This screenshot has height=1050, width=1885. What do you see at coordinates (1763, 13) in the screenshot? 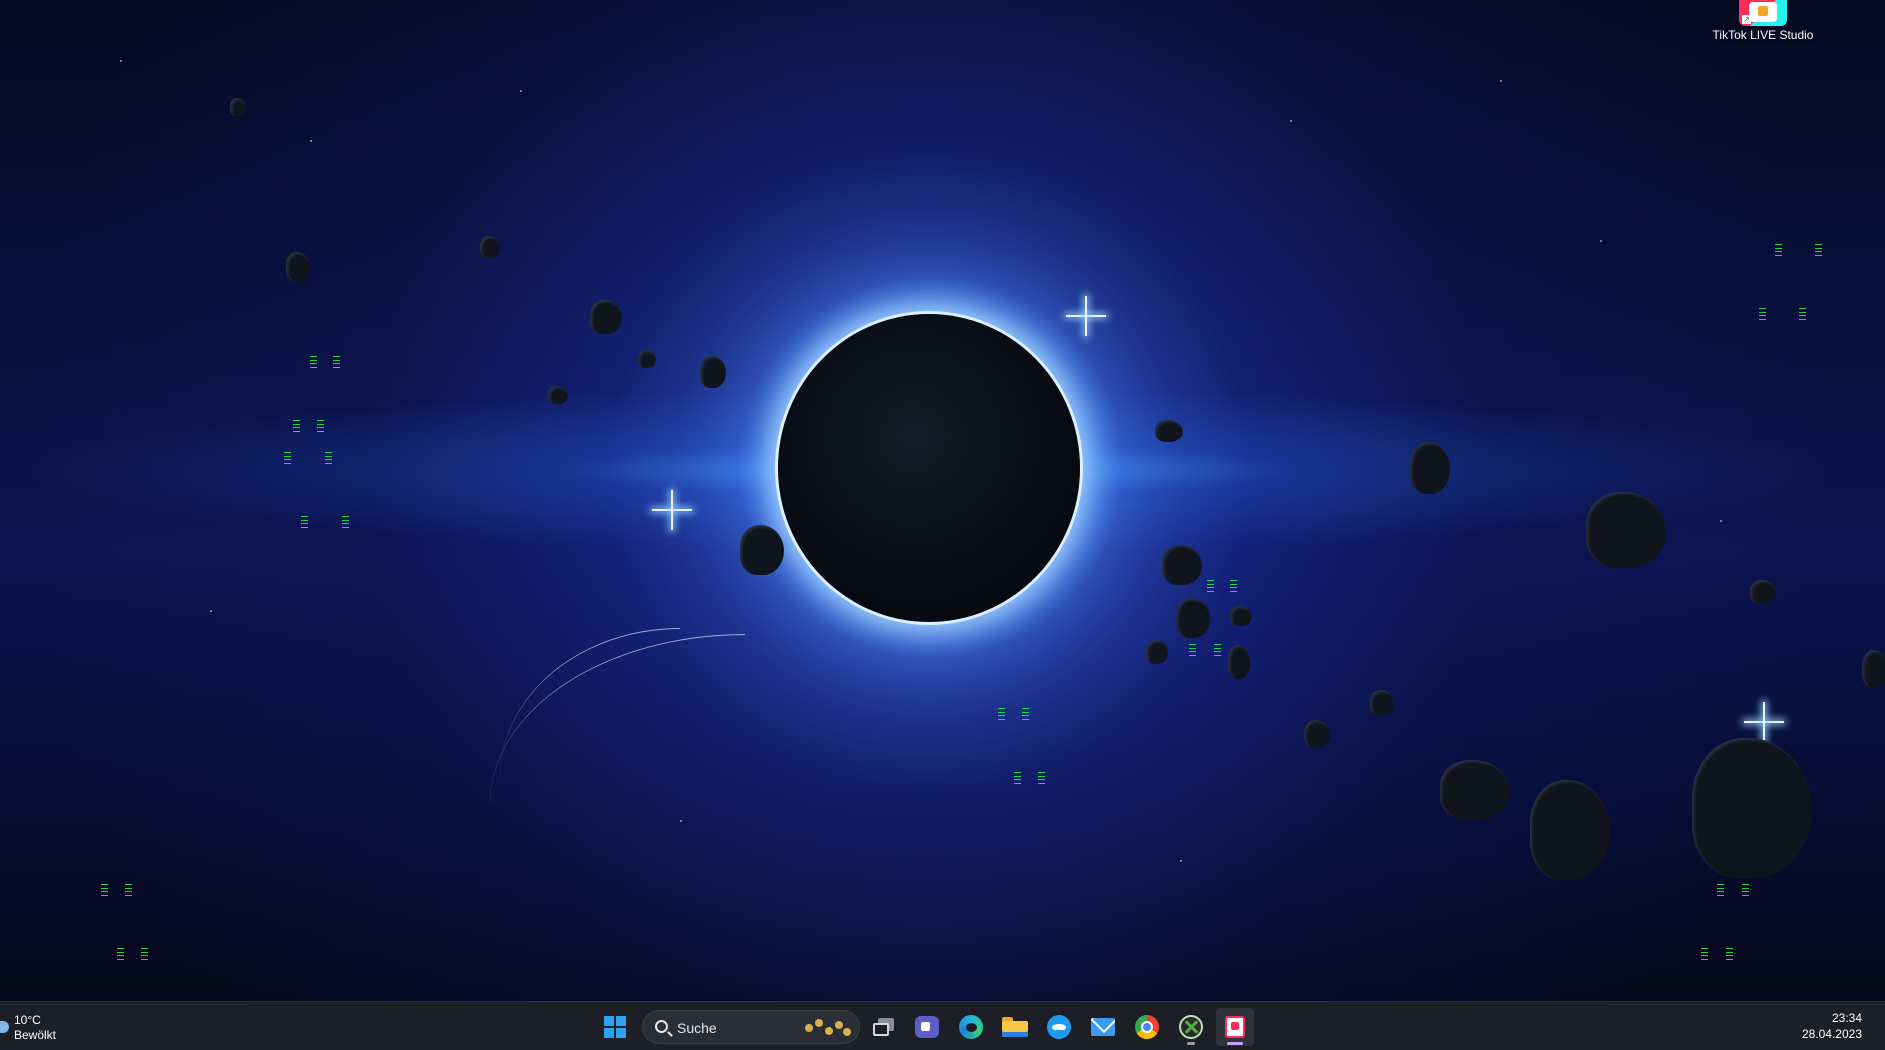
I see `tiktok-live-studio-icon: ↗` at bounding box center [1763, 13].